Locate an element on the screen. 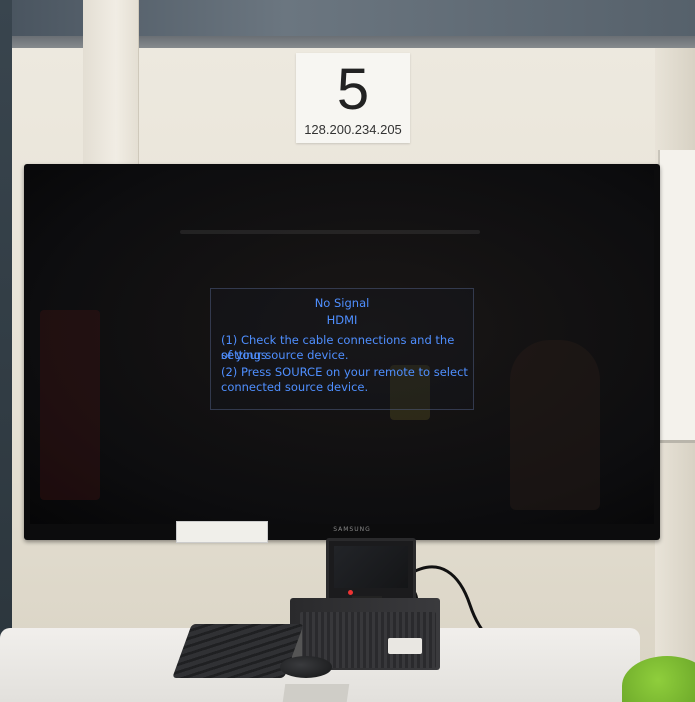  instruction-2-line-2: connected source device. is located at coordinates (295, 387).